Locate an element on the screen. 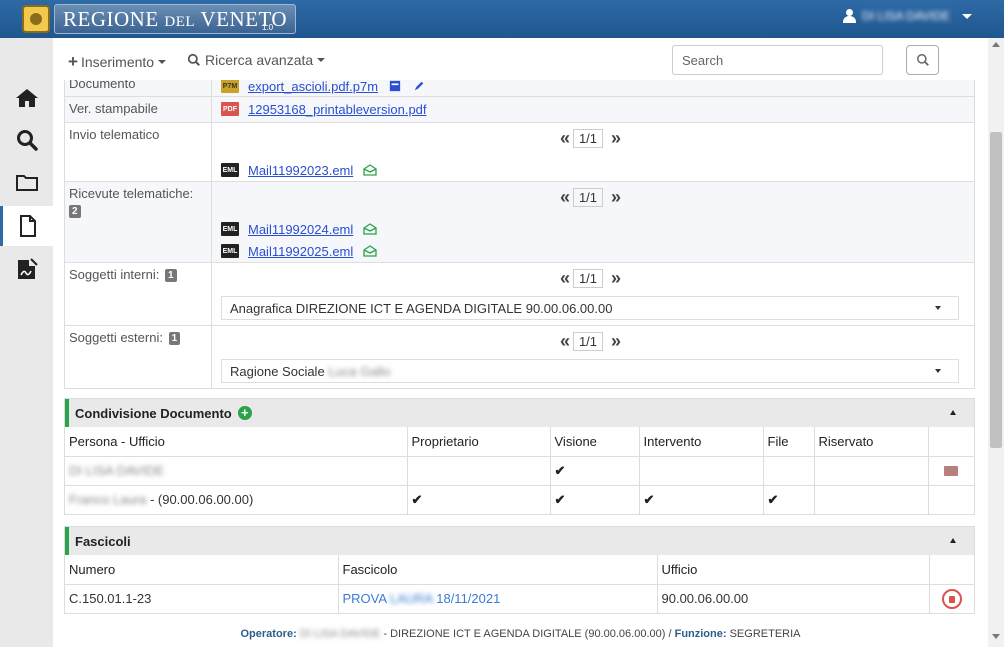 This screenshot has height=647, width=1004. invio-pager: « 1/1 » is located at coordinates (588, 138).